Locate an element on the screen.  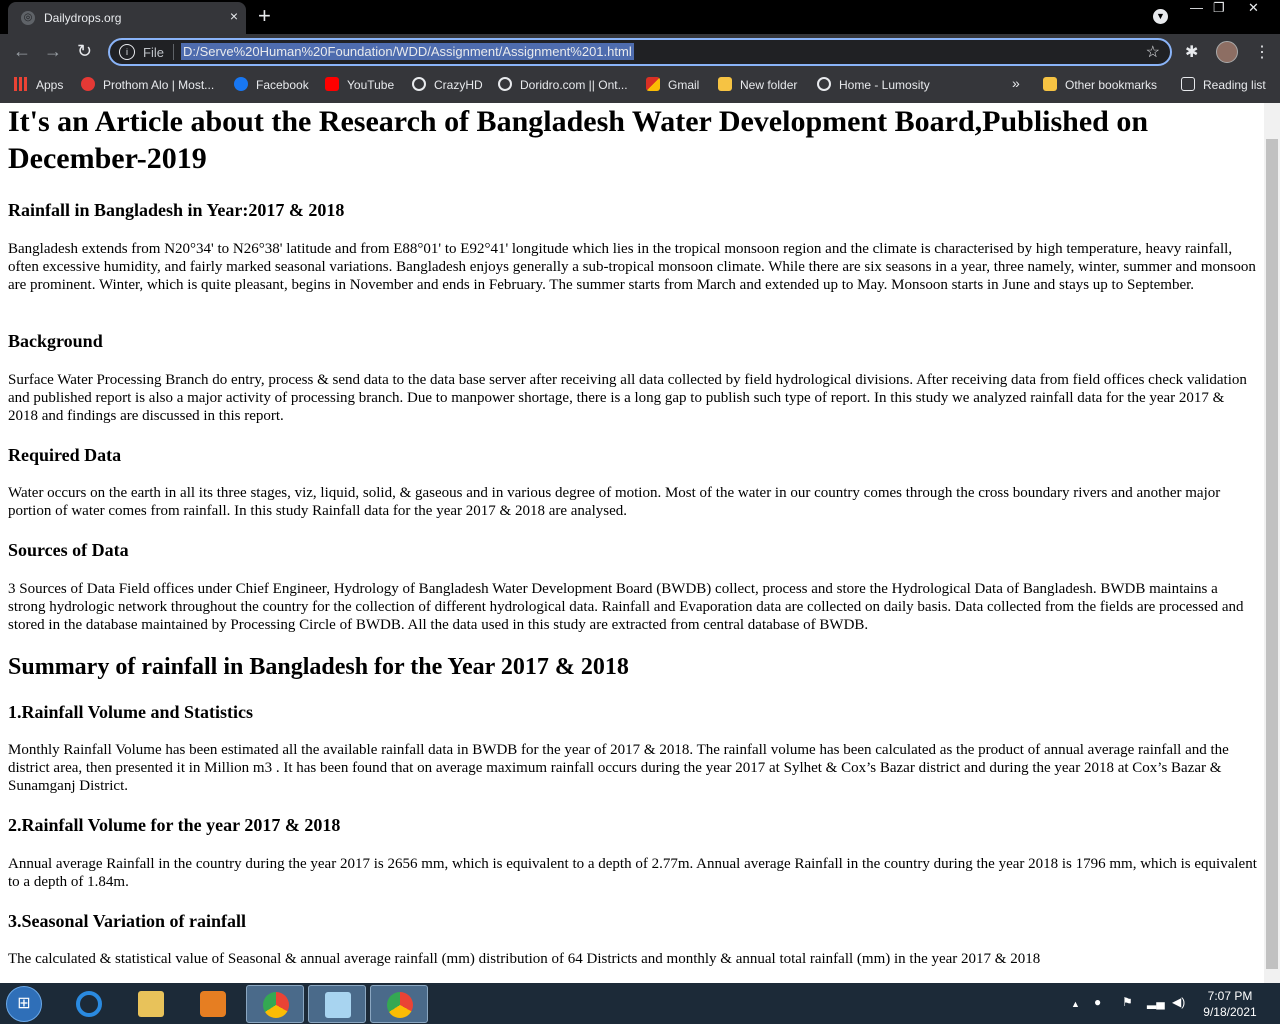
more-bookmarks-chevron-icon: » is located at coordinates (1016, 83).